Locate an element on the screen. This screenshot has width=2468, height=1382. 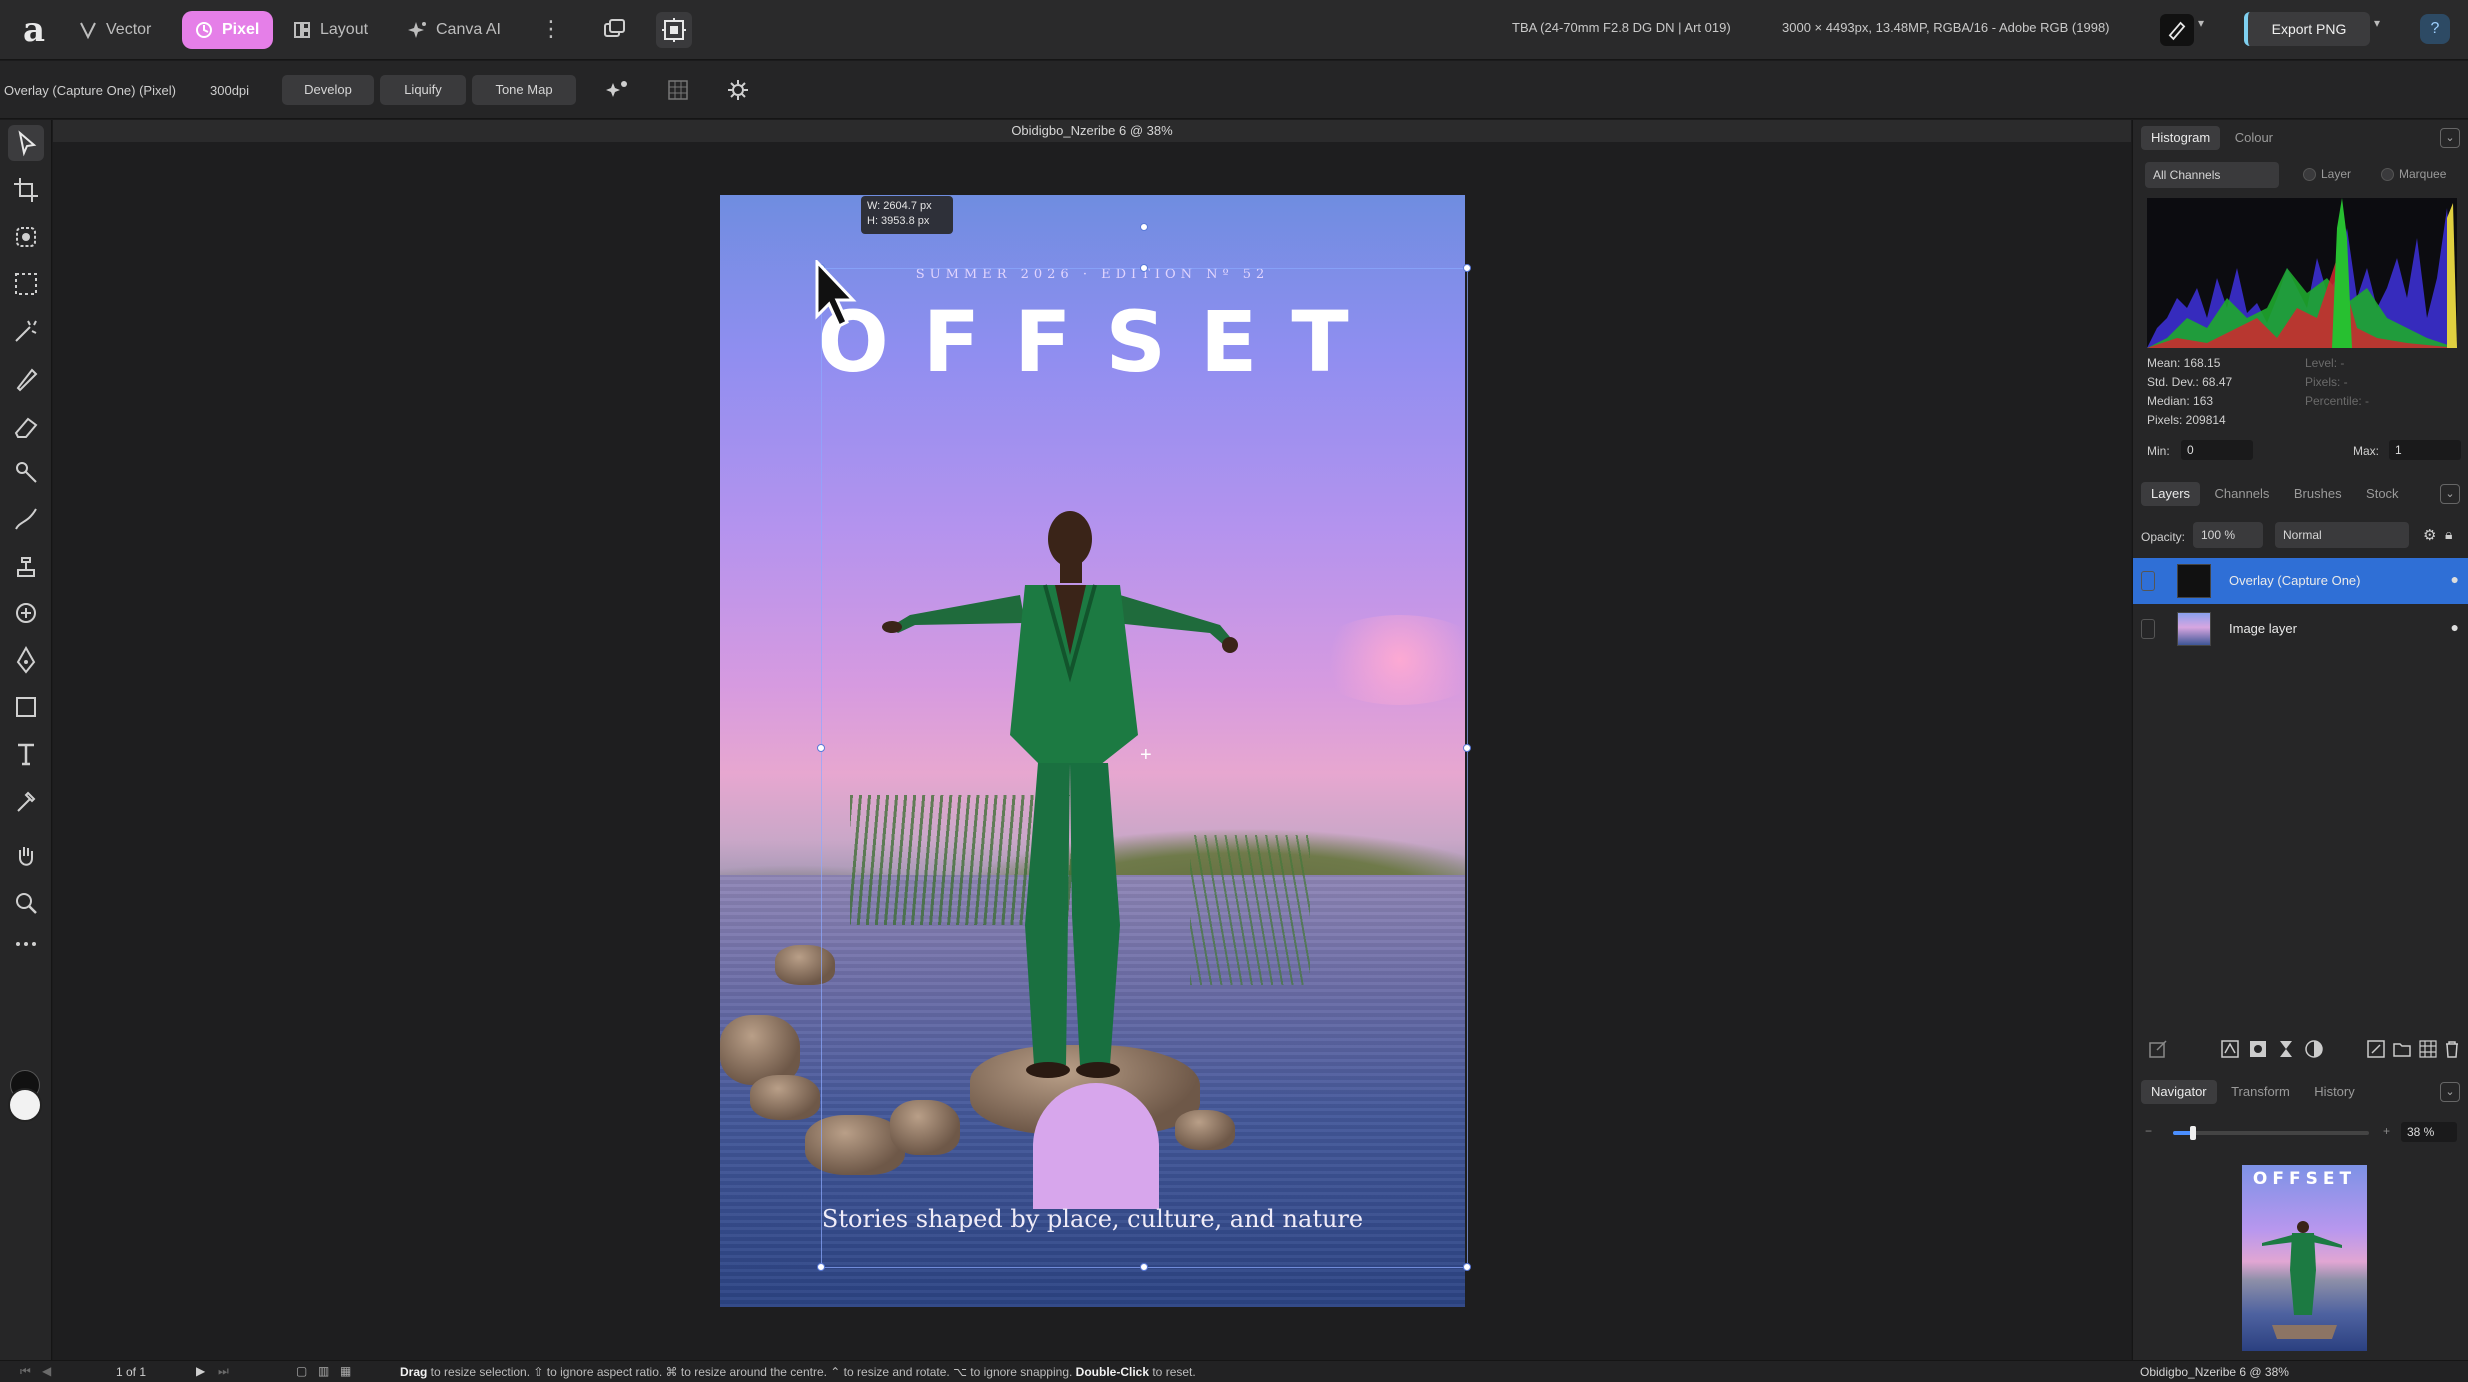
zoom-field: 38 % is located at coordinates (2429, 1132).